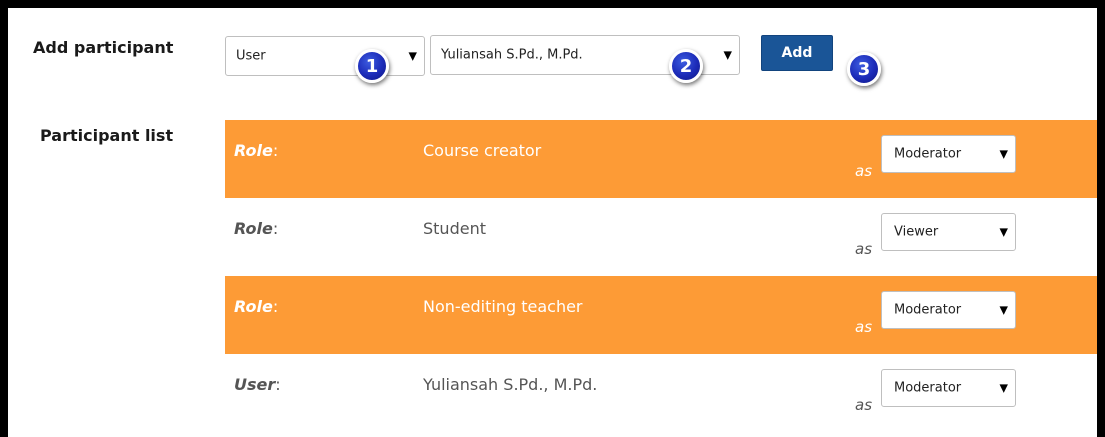  I want to click on participant-person-value: Yuliansah S.Pd., M.Pd., so click(512, 55).